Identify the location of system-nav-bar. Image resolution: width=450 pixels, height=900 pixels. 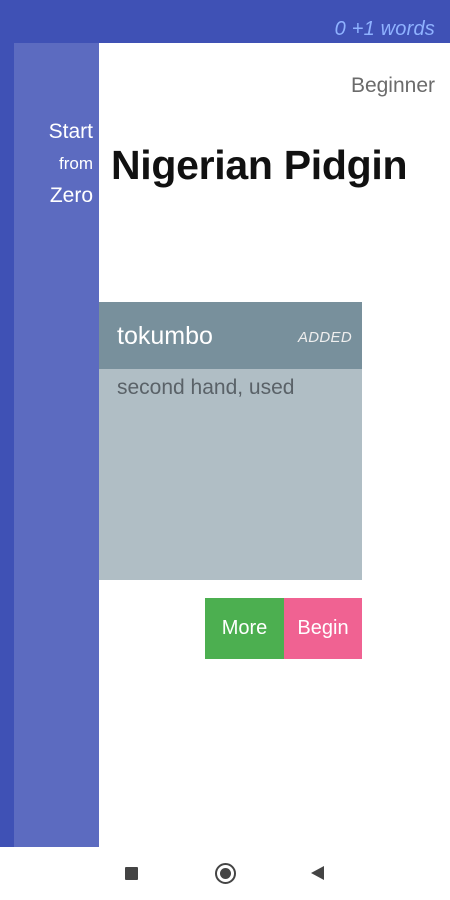
(225, 873).